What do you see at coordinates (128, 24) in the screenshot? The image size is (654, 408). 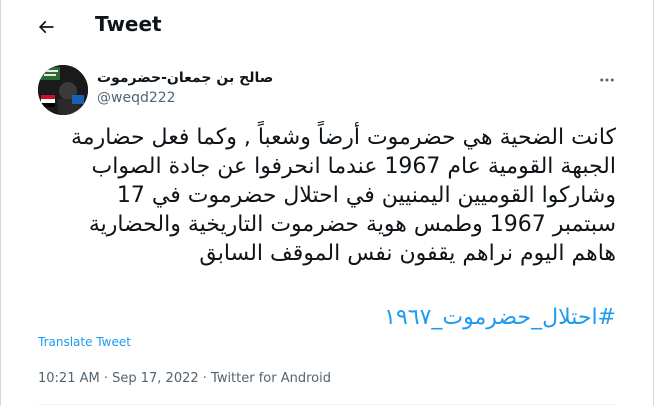 I see `page-title: Tweet` at bounding box center [128, 24].